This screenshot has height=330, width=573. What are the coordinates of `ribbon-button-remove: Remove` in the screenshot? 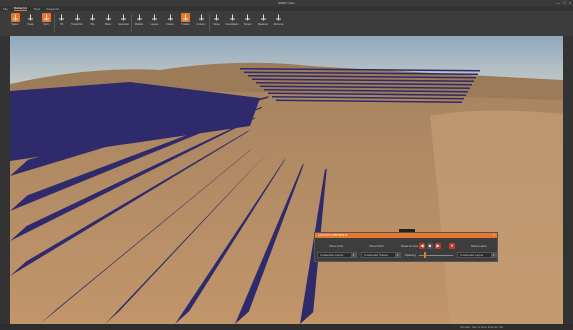 It's located at (279, 23).